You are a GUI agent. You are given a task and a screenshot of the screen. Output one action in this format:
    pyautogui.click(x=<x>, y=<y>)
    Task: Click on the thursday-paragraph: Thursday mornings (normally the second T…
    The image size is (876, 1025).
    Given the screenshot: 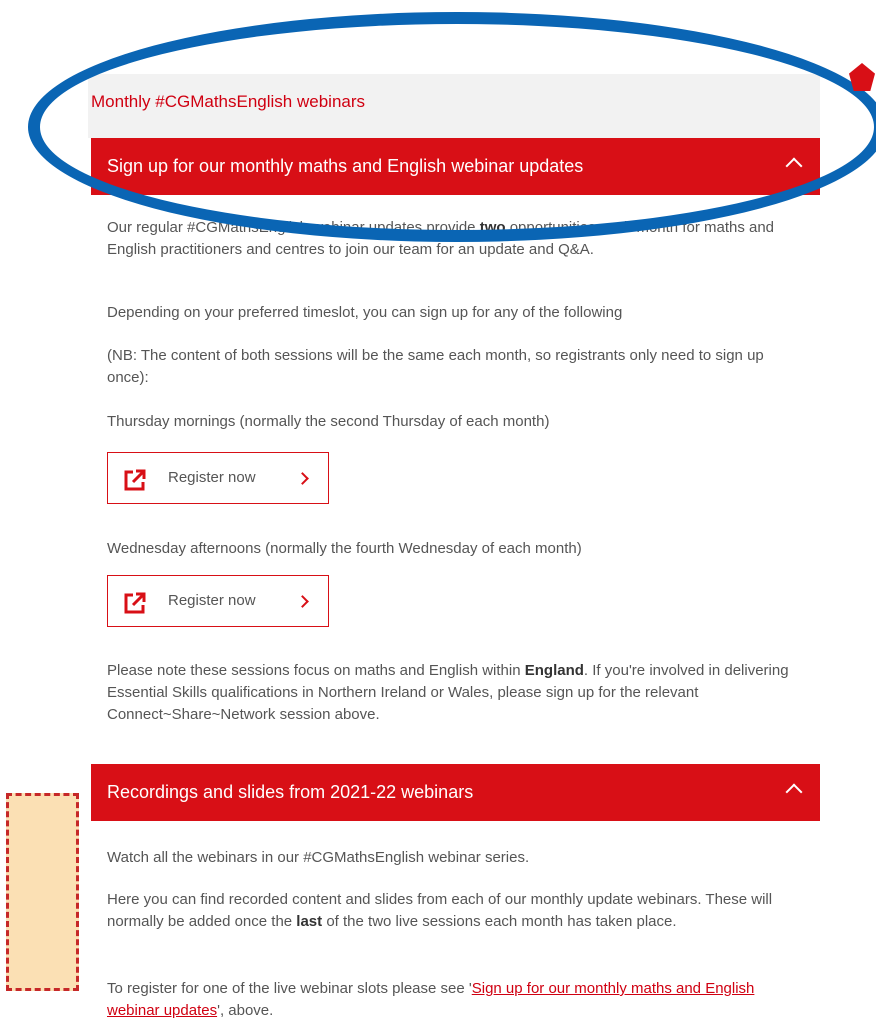 What is the action you would take?
    pyautogui.click(x=328, y=421)
    